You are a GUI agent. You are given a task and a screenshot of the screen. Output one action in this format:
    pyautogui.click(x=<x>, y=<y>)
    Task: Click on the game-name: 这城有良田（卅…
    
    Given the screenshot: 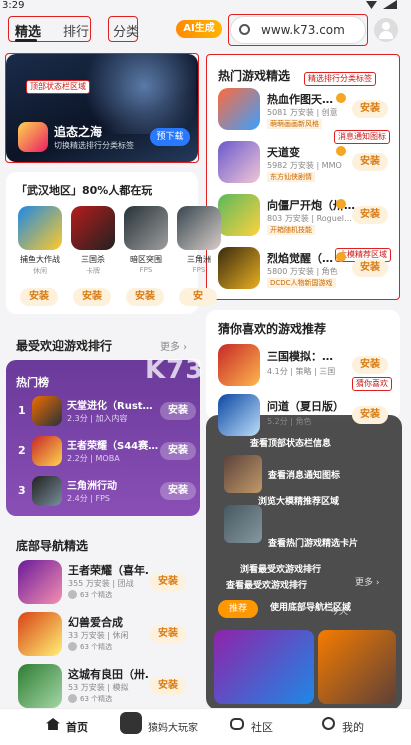 What is the action you would take?
    pyautogui.click(x=108, y=674)
    